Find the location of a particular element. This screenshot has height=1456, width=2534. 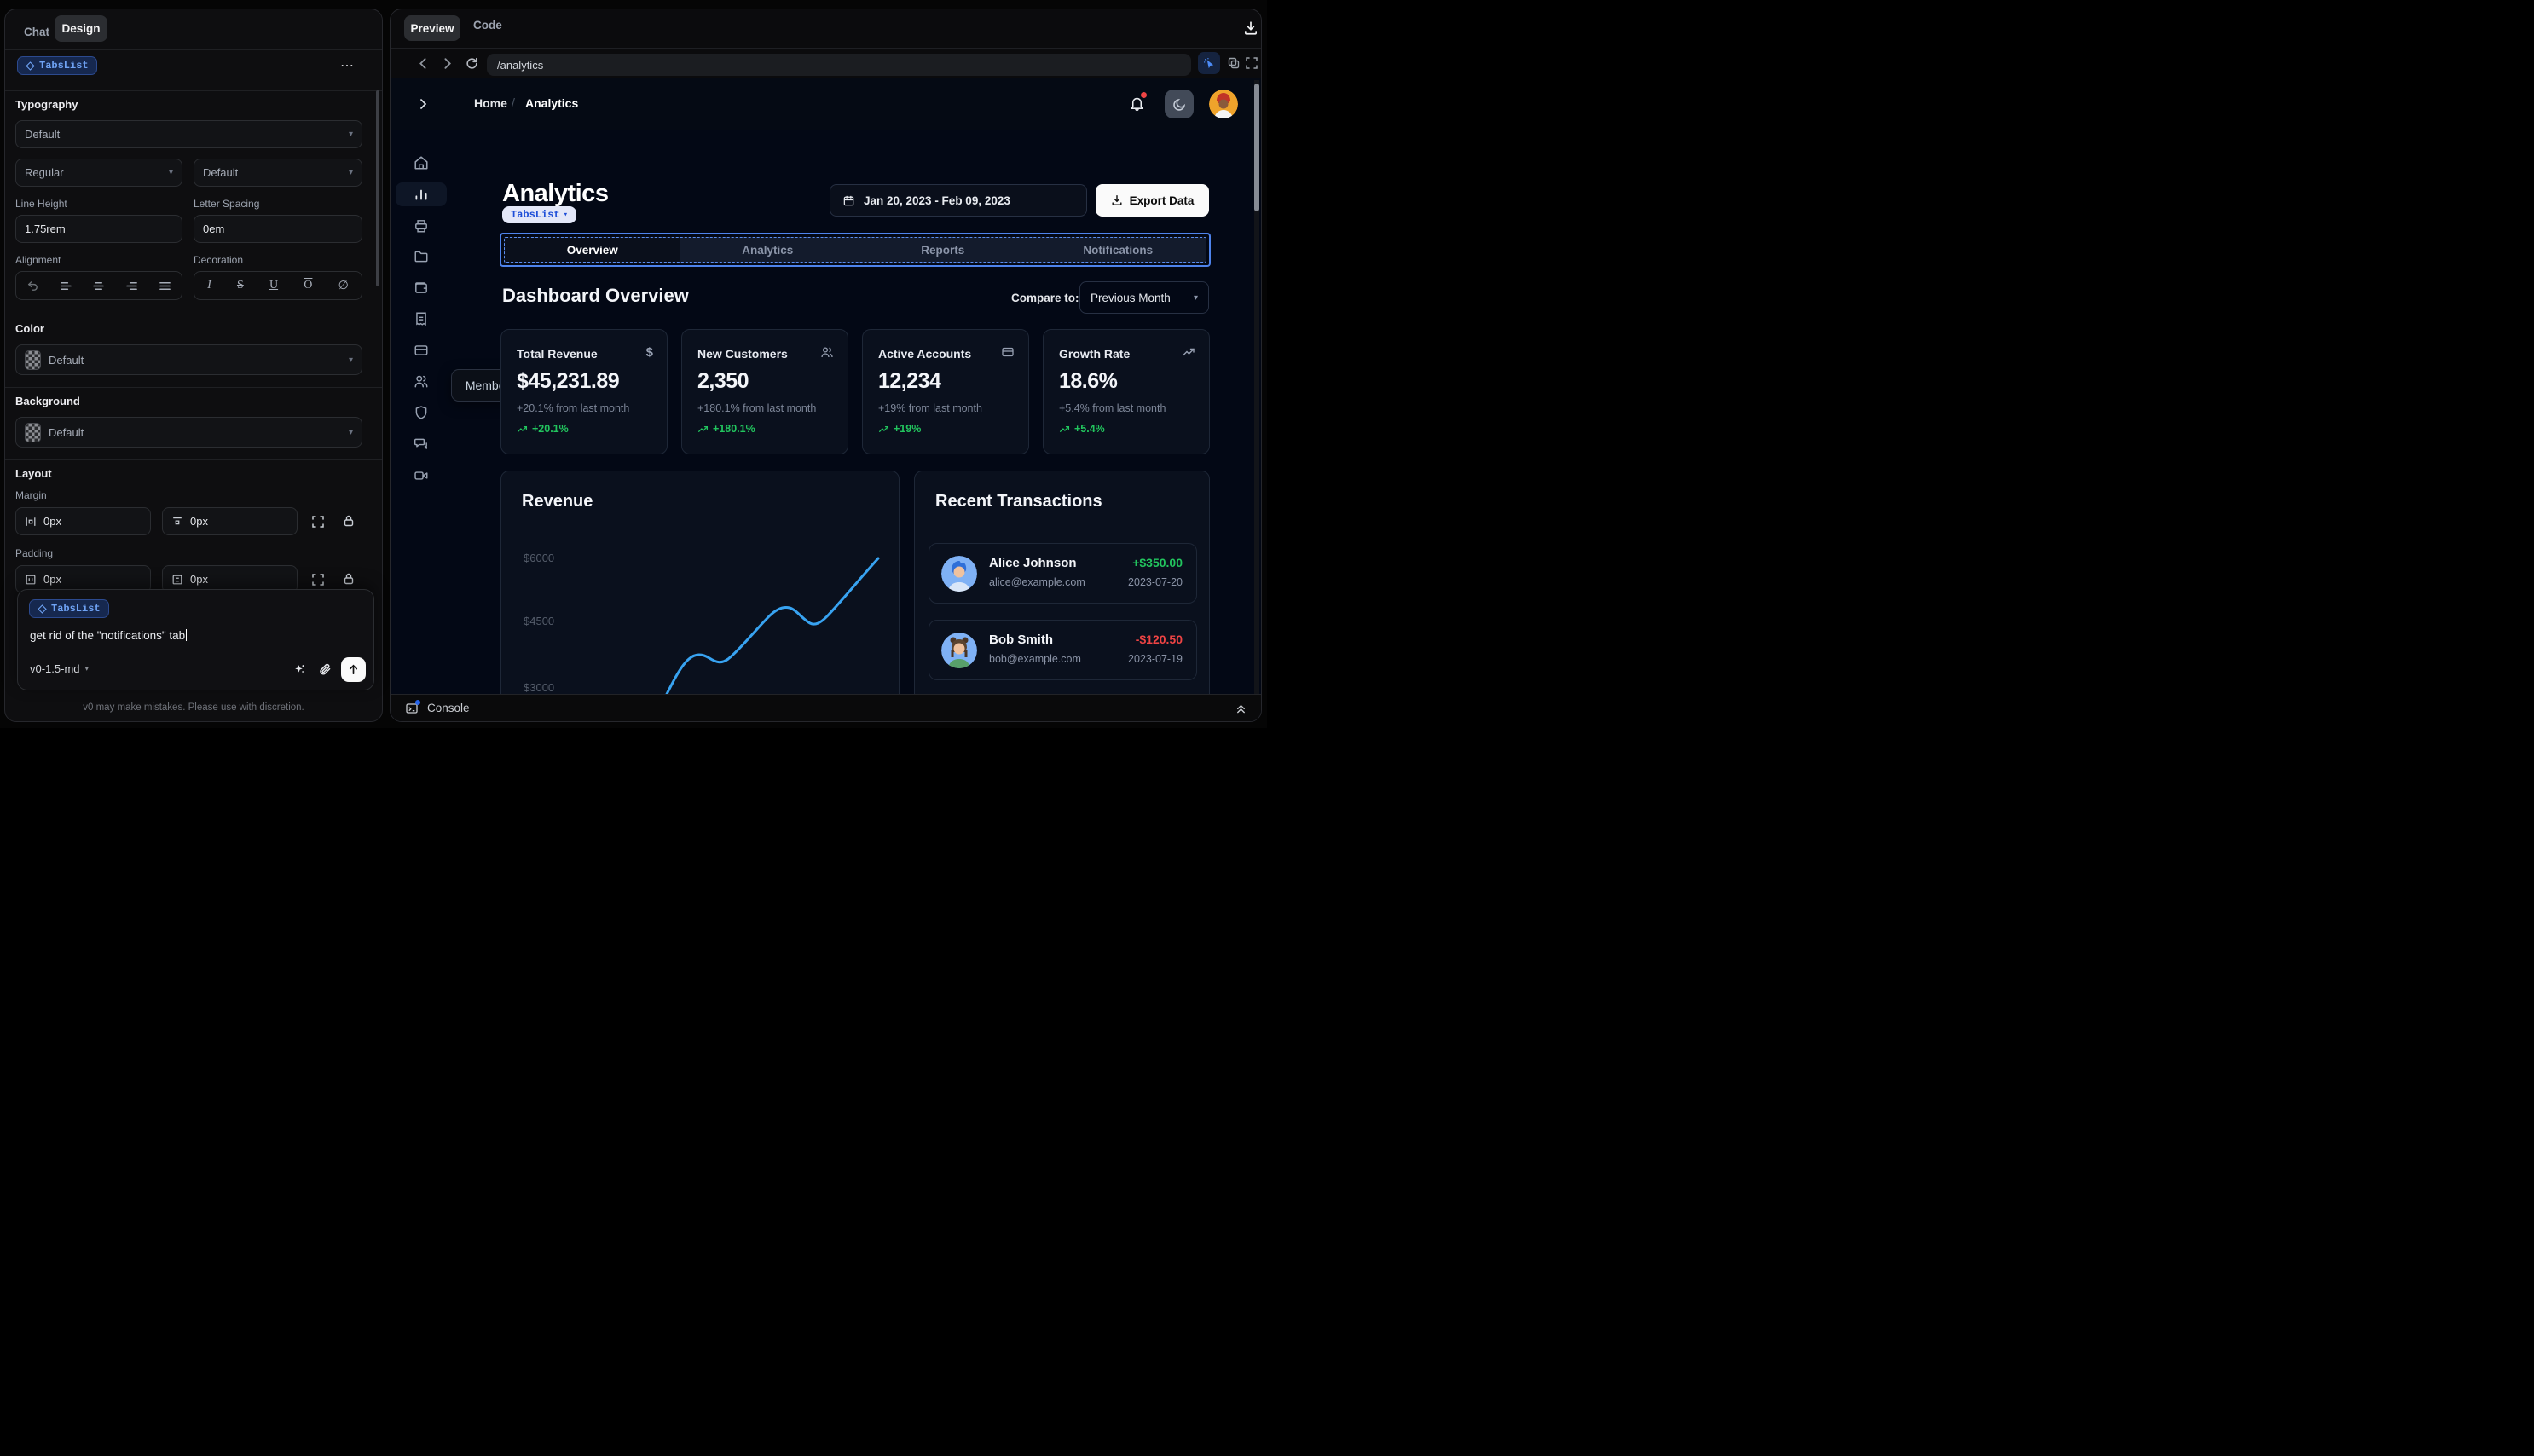

nav-back-icon is located at coordinates (423, 63).